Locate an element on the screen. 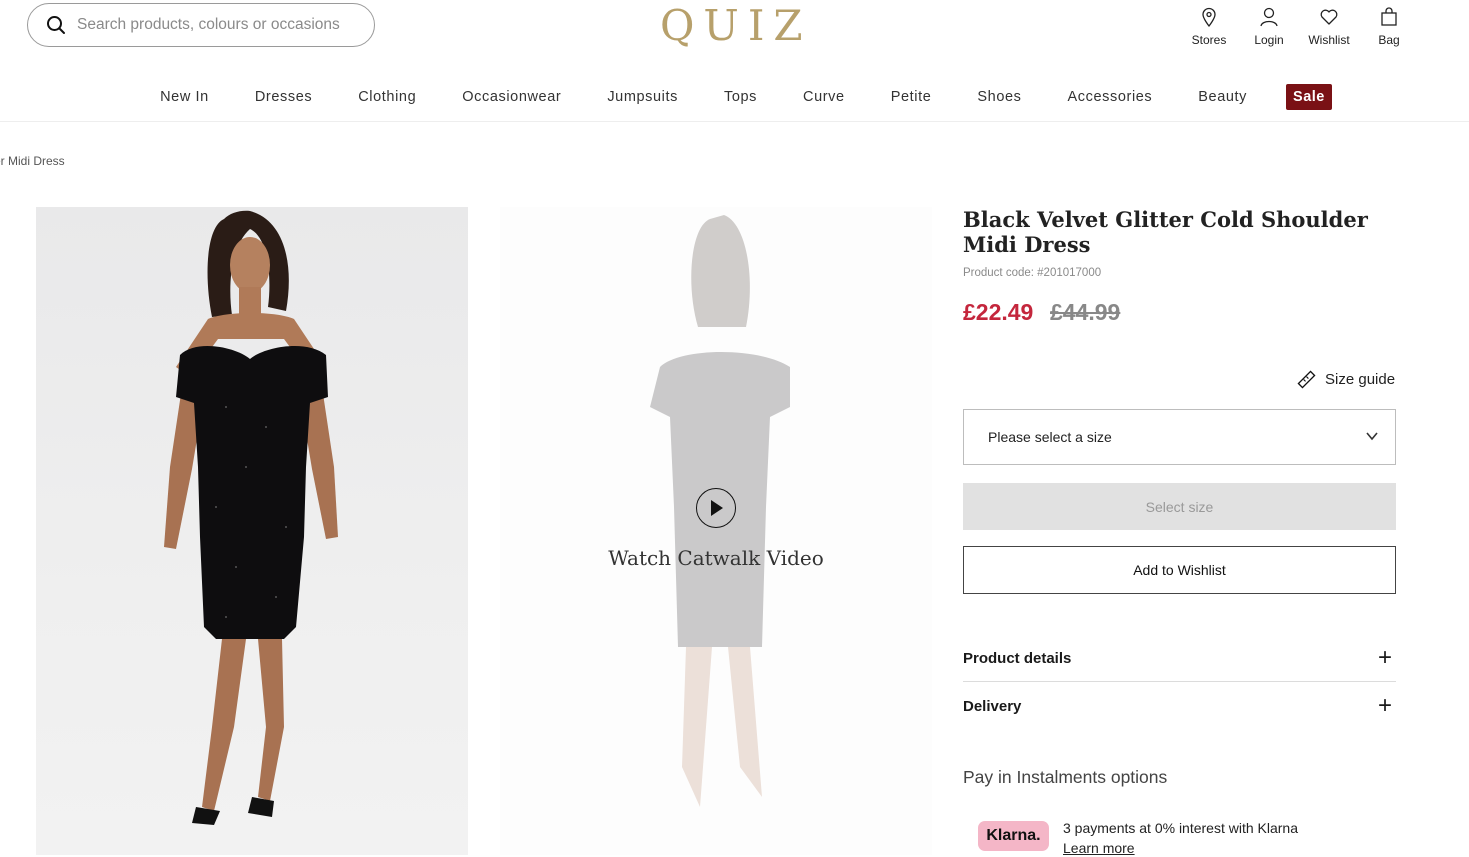  stores-link: Stores is located at coordinates (1209, 26).